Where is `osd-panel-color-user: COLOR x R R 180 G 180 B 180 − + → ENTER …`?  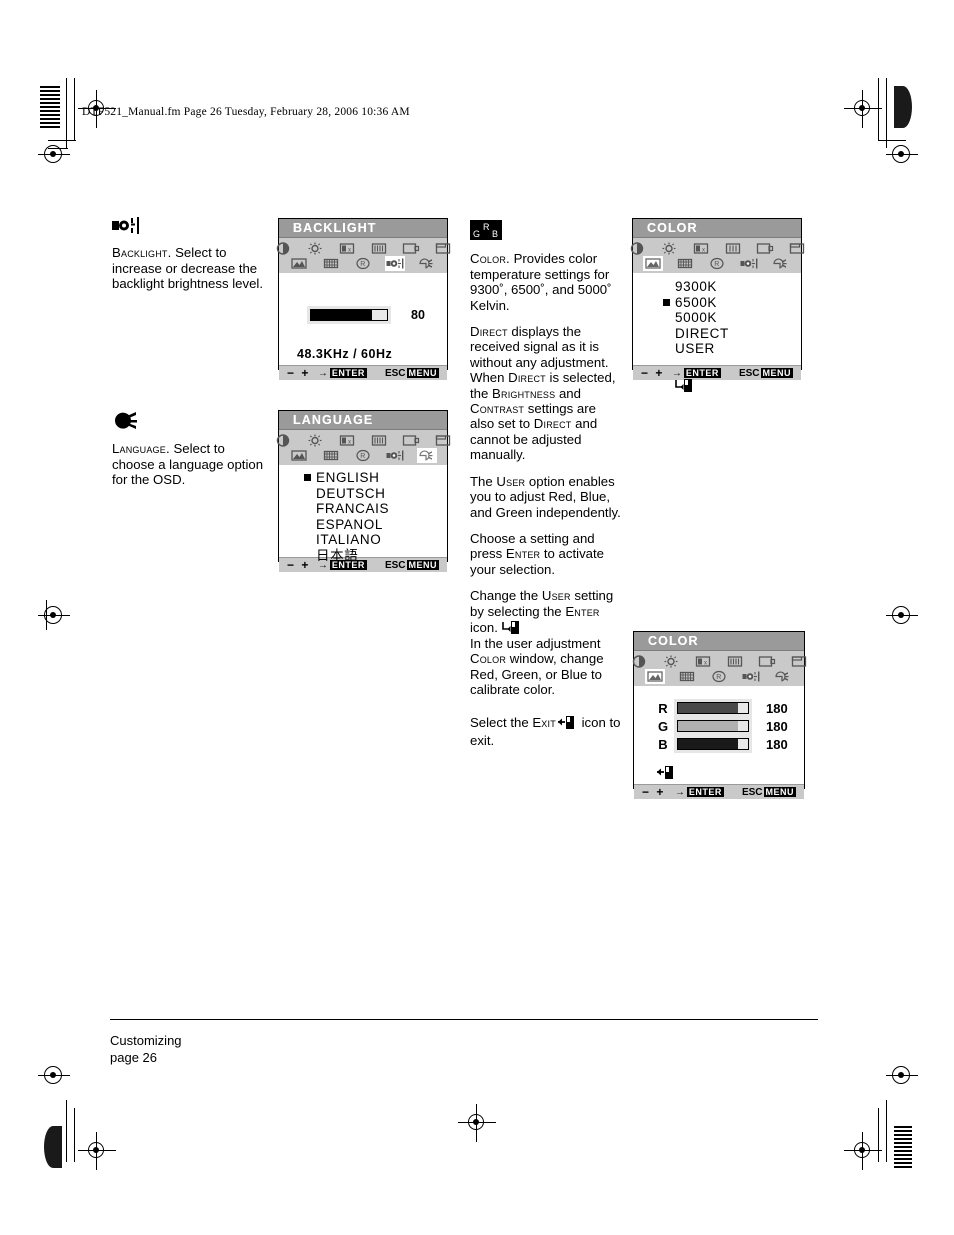 osd-panel-color-user: COLOR x R R 180 G 180 B 180 − + → ENTER … is located at coordinates (719, 715).